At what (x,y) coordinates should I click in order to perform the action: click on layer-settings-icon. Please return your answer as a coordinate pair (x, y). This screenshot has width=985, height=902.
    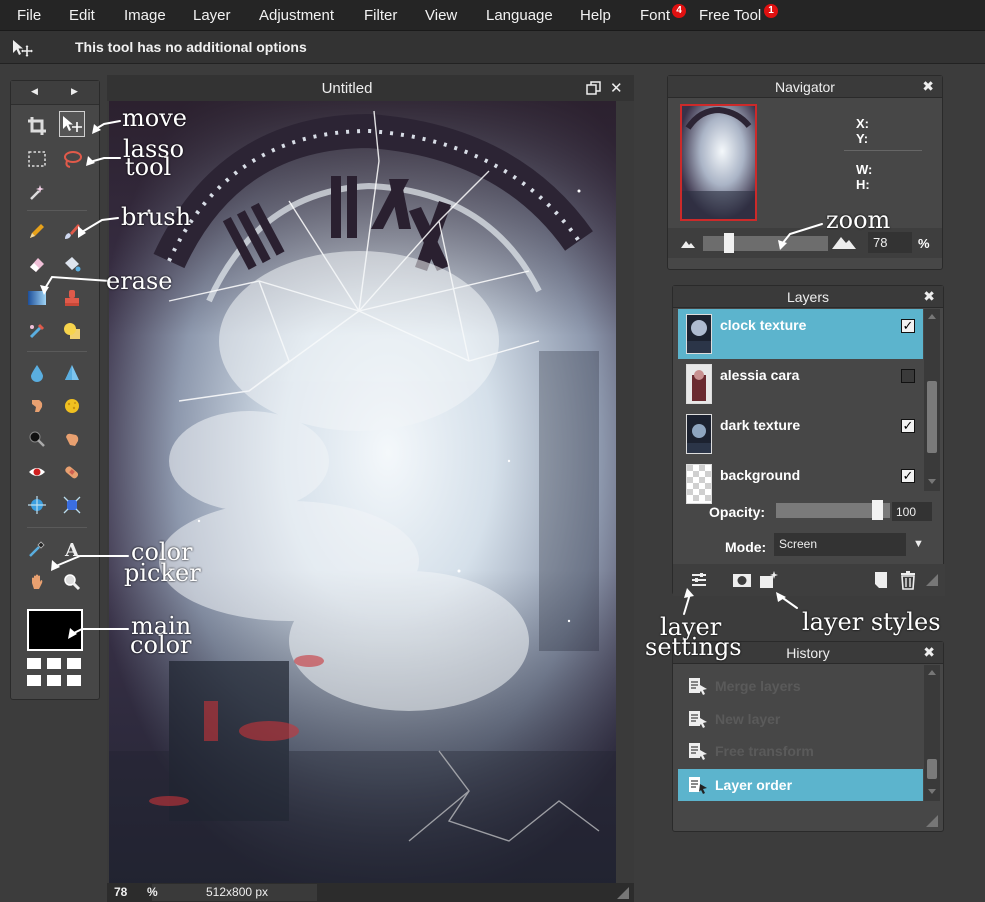
    Looking at the image, I should click on (699, 580).